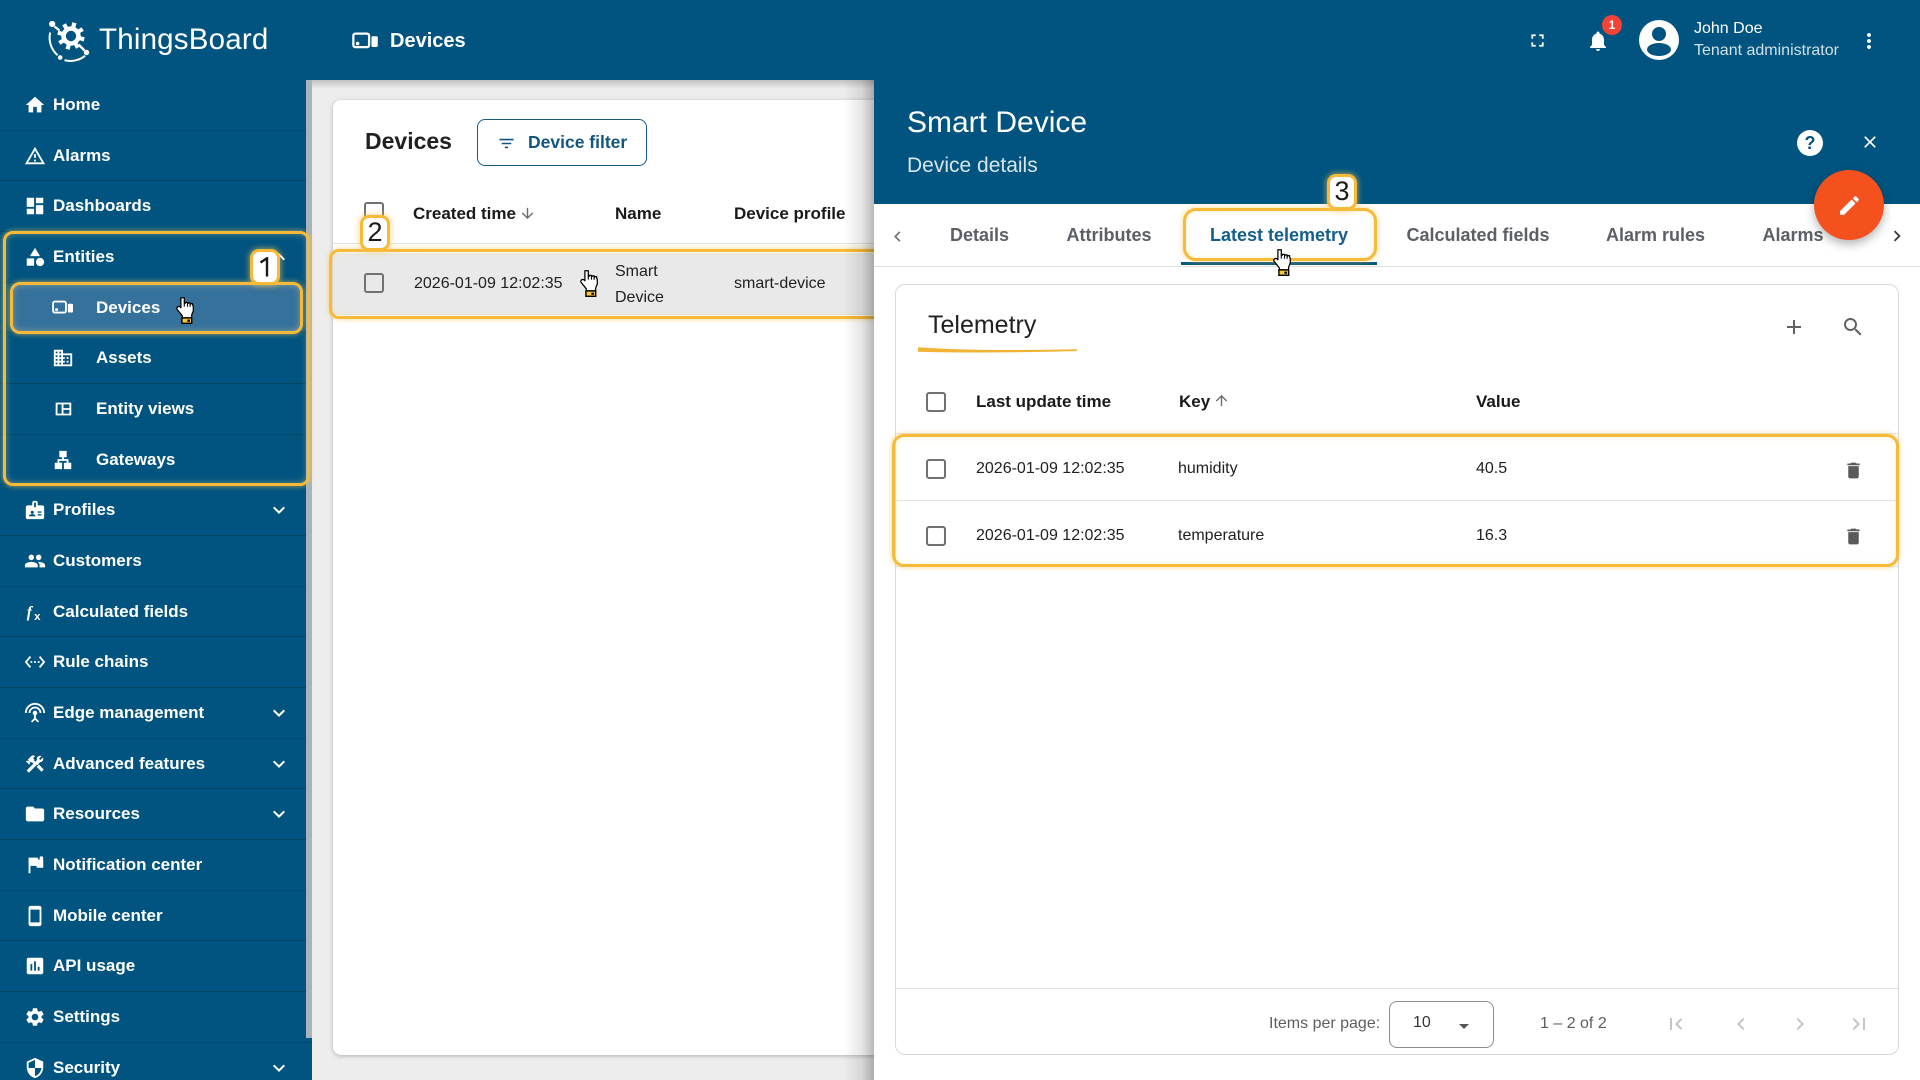 The image size is (1920, 1080). Describe the element at coordinates (37, 616) in the screenshot. I see `svg-text: x` at that location.